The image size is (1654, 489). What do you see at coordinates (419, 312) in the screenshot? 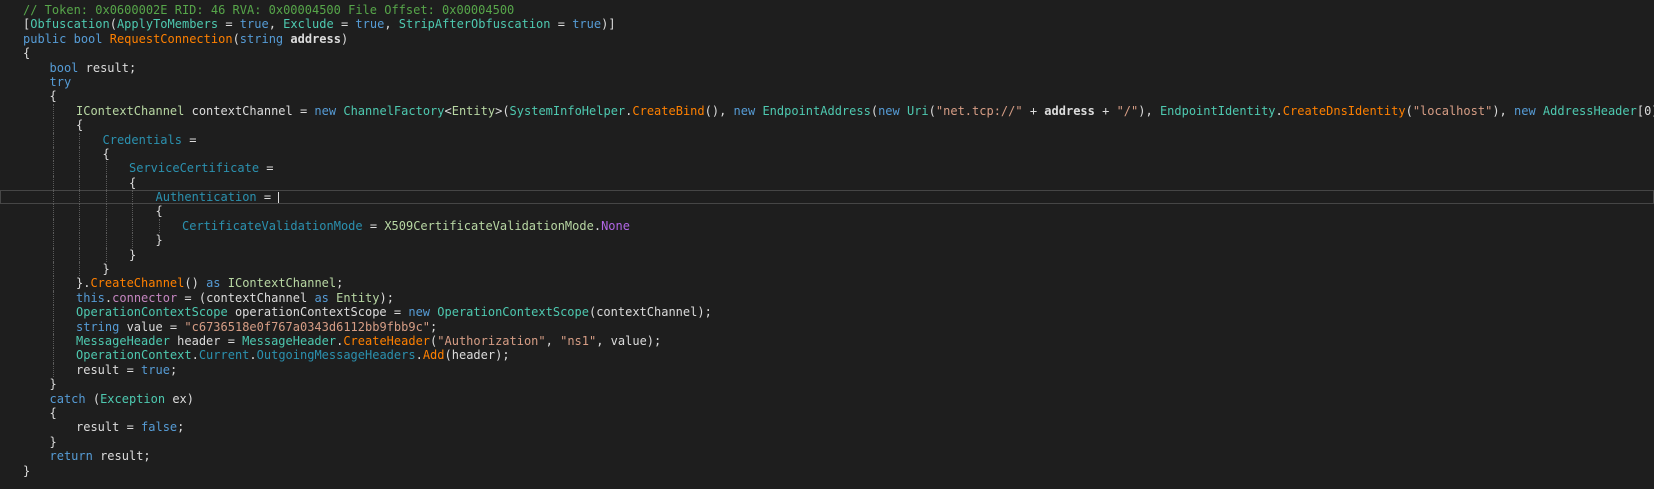
I see `code-token: new` at bounding box center [419, 312].